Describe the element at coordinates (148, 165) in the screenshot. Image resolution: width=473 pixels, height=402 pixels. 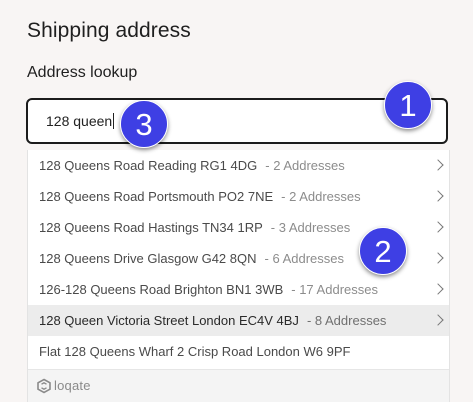
I see `suggestion-address: 128 Queens Road Reading RG1 4DG` at that location.